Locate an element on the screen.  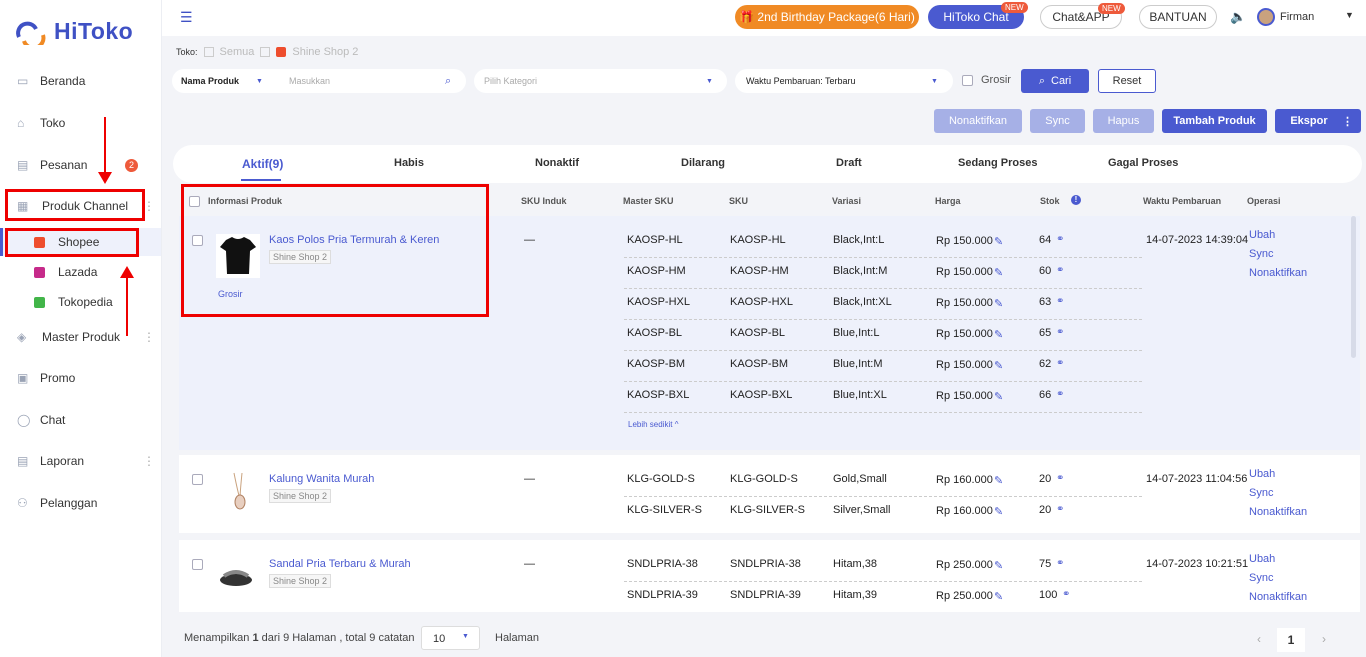
sidebar-item-beranda: ▭ Beranda is located at coordinates (80, 81).